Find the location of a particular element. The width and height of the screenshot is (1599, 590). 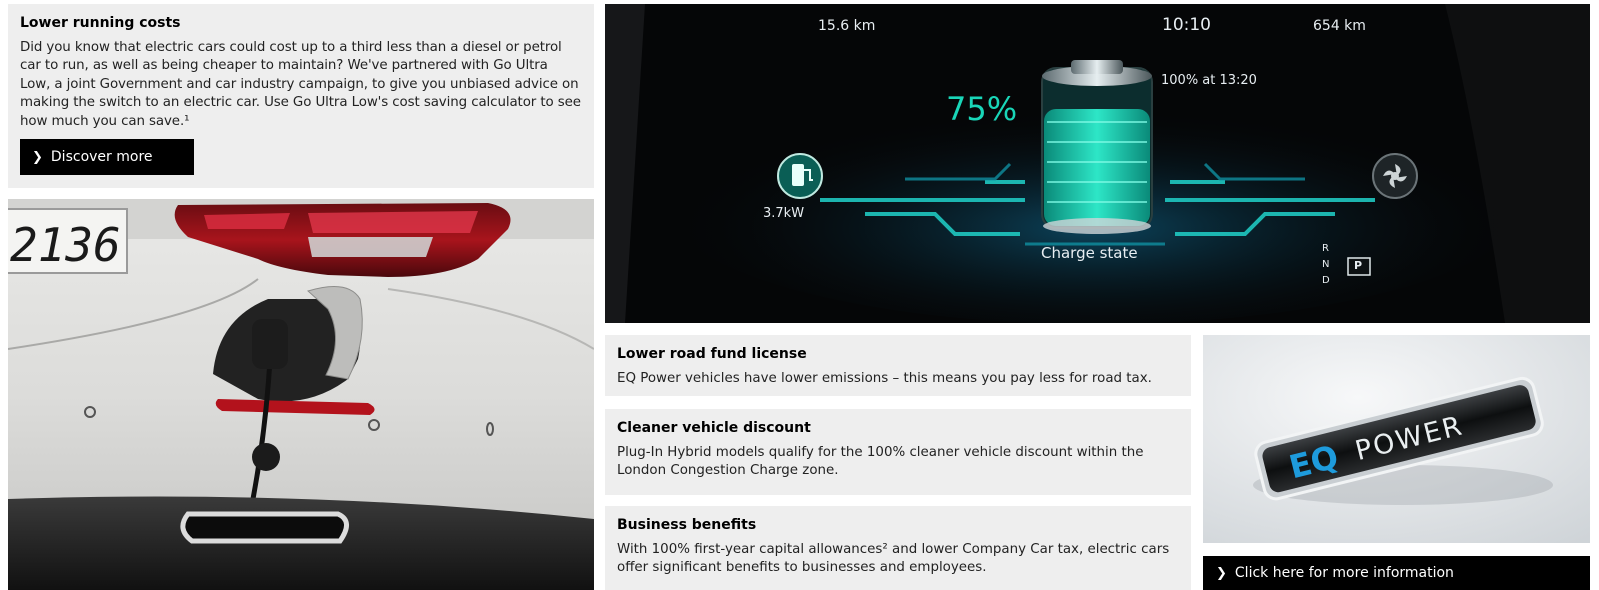

gear-n: N is located at coordinates (1326, 264).